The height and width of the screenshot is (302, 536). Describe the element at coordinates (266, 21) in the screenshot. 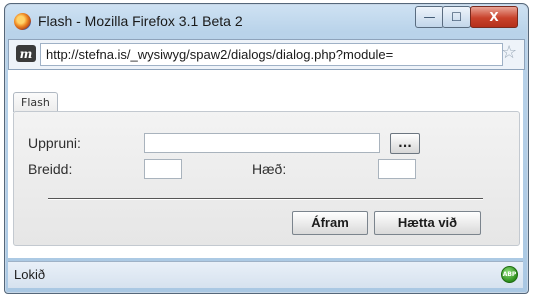

I see `title-bar: Flash - Mozilla Firefox 3.1 Beta 2 — ☐ X` at that location.